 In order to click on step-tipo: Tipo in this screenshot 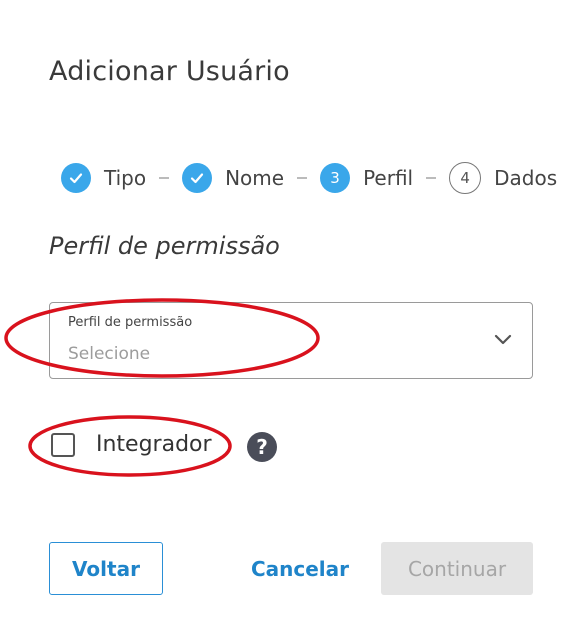, I will do `click(103, 178)`.